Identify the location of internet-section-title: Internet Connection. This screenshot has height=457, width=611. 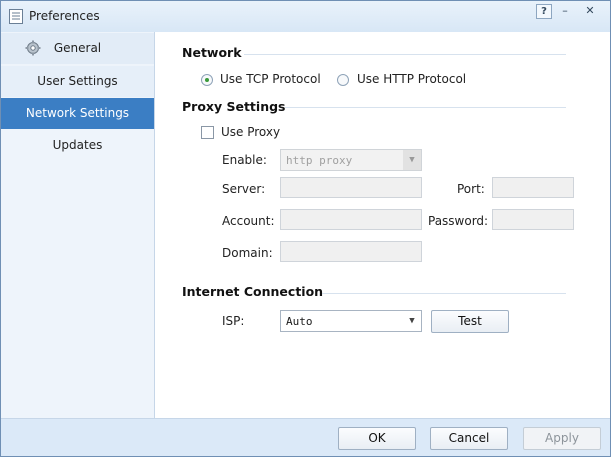
(253, 291).